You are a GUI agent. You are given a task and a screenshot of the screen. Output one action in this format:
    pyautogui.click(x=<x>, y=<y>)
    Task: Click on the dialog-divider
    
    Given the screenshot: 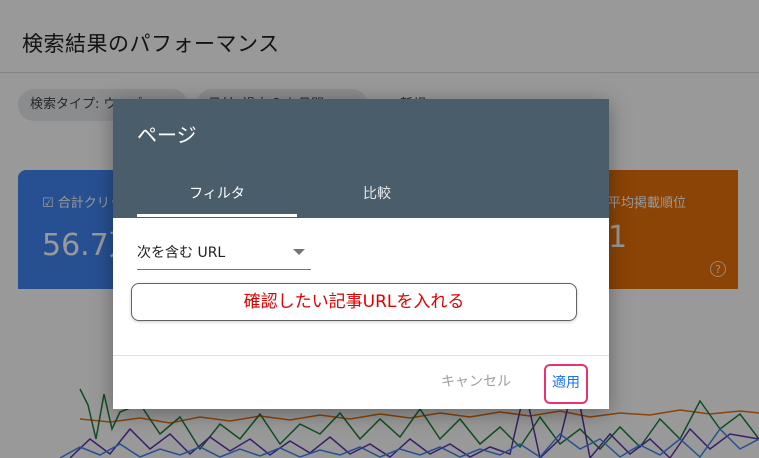 What is the action you would take?
    pyautogui.click(x=361, y=355)
    